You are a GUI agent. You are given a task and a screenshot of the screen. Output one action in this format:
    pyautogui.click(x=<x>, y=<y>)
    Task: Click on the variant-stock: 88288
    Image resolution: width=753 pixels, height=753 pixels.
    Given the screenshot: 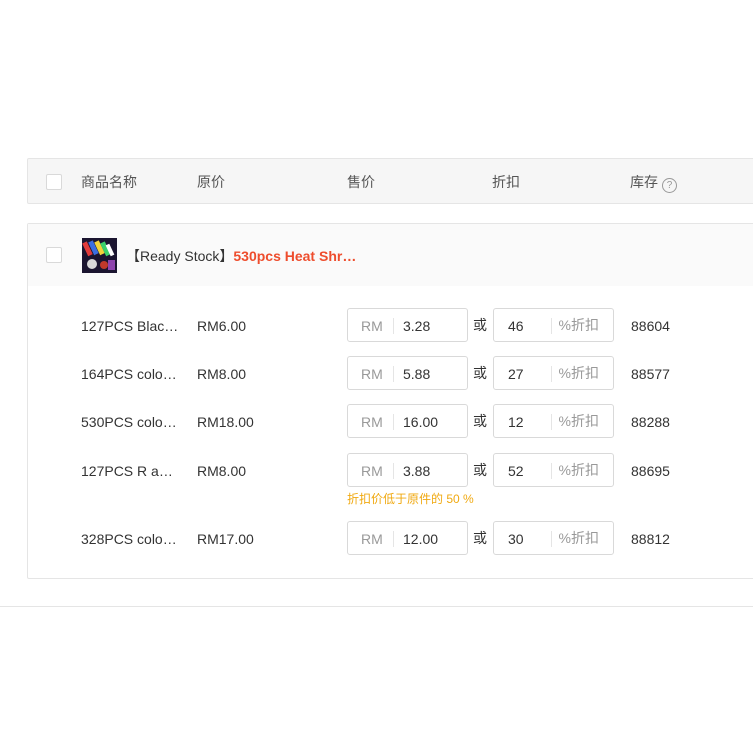 What is the action you would take?
    pyautogui.click(x=650, y=422)
    